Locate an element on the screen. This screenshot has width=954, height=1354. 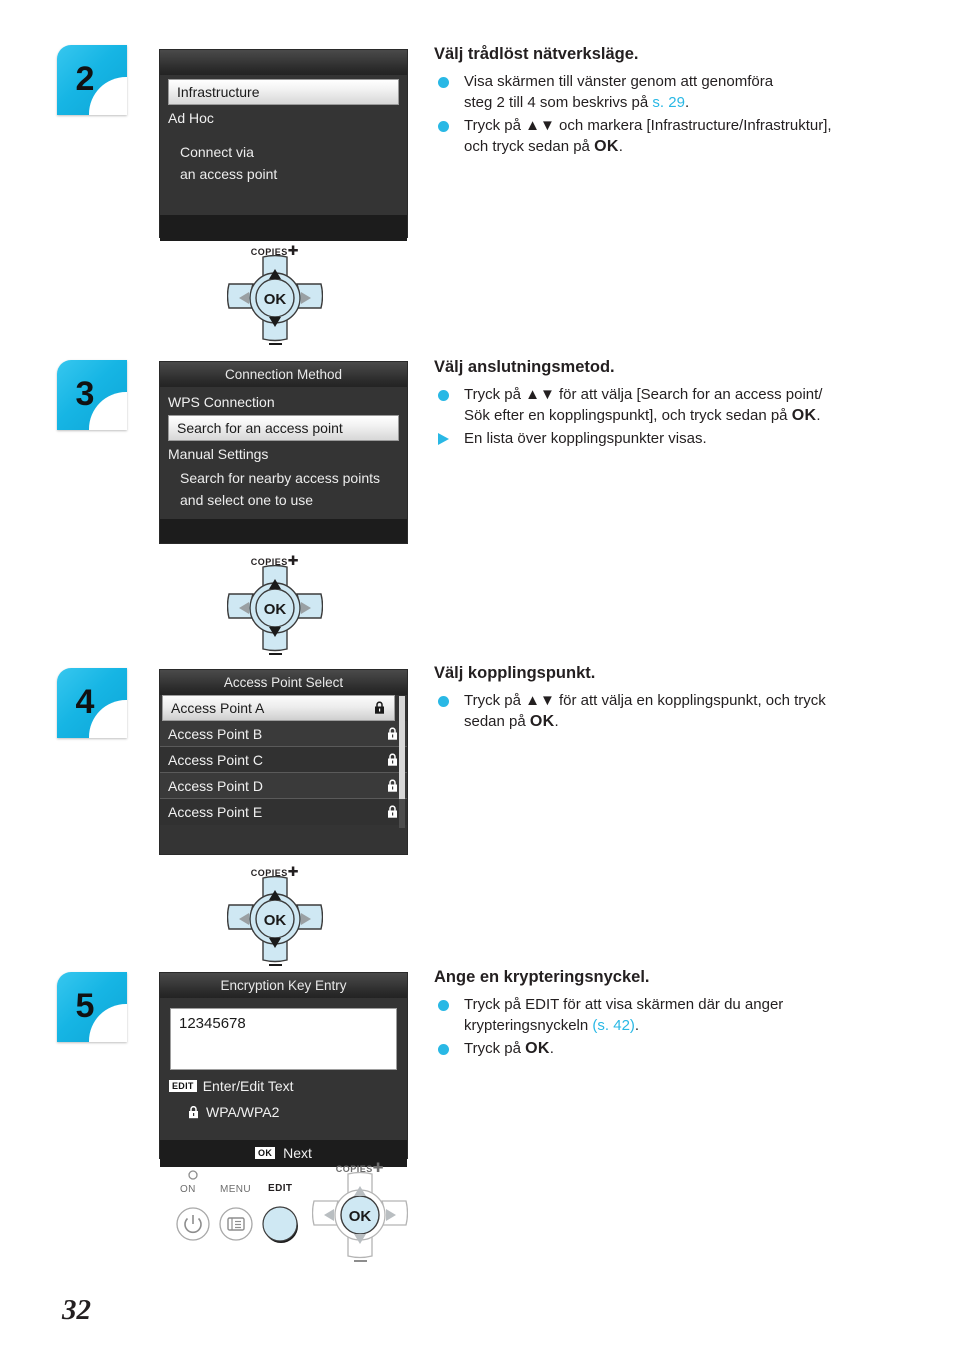
menu-item-search-access-point: Search for an access point is located at coordinates (283, 428).